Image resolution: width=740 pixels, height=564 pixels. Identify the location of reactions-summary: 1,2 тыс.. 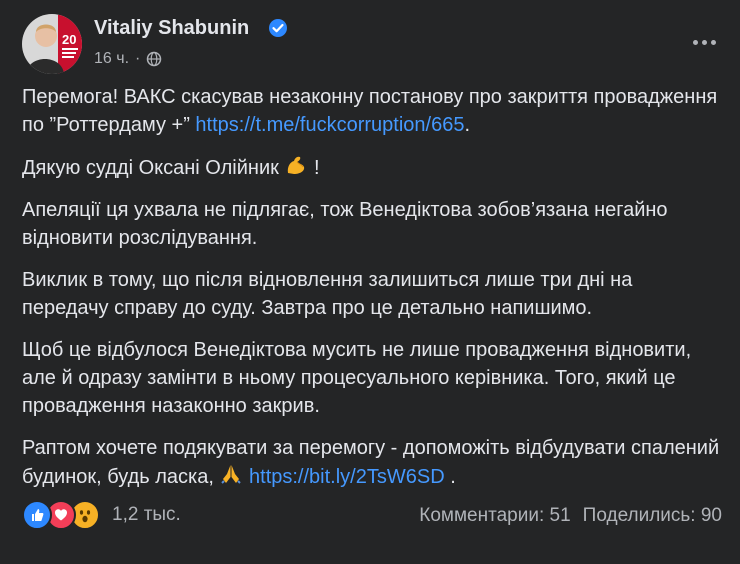
(101, 515).